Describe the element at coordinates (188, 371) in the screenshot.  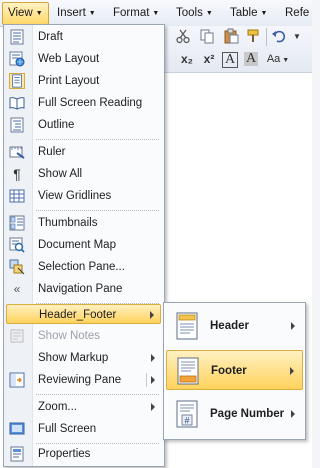
I see `footer-icon` at that location.